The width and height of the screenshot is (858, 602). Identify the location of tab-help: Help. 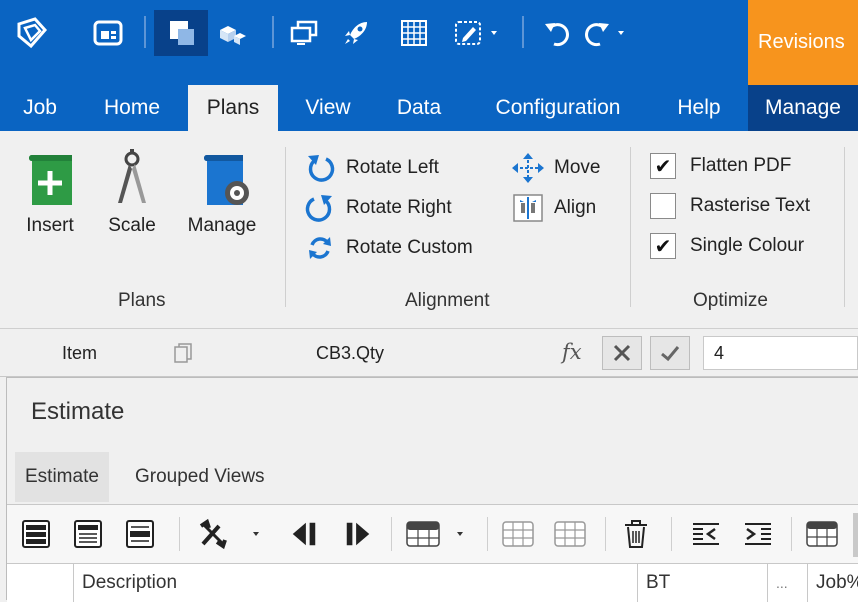
(699, 108).